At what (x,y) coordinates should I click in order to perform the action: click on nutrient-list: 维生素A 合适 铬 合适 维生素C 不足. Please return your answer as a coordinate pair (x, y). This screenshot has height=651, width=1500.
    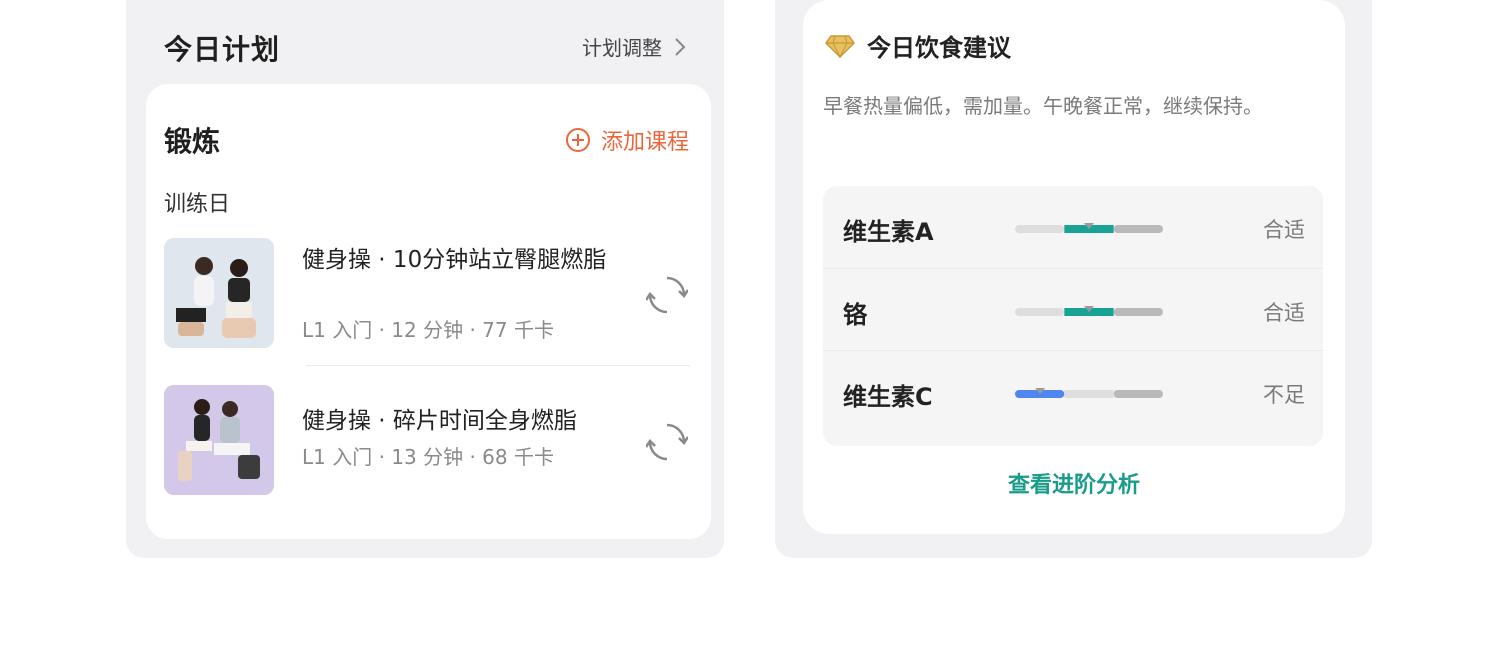
    Looking at the image, I should click on (1073, 316).